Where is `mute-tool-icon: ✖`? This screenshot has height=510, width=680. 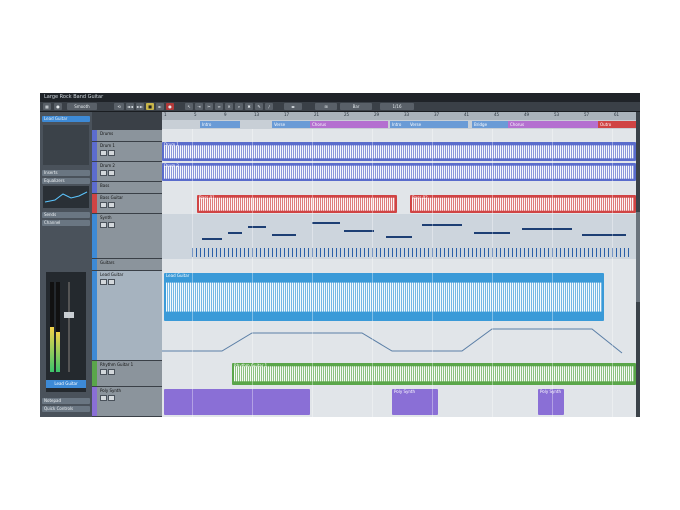
mute-tool-icon: ✖ is located at coordinates (249, 106).